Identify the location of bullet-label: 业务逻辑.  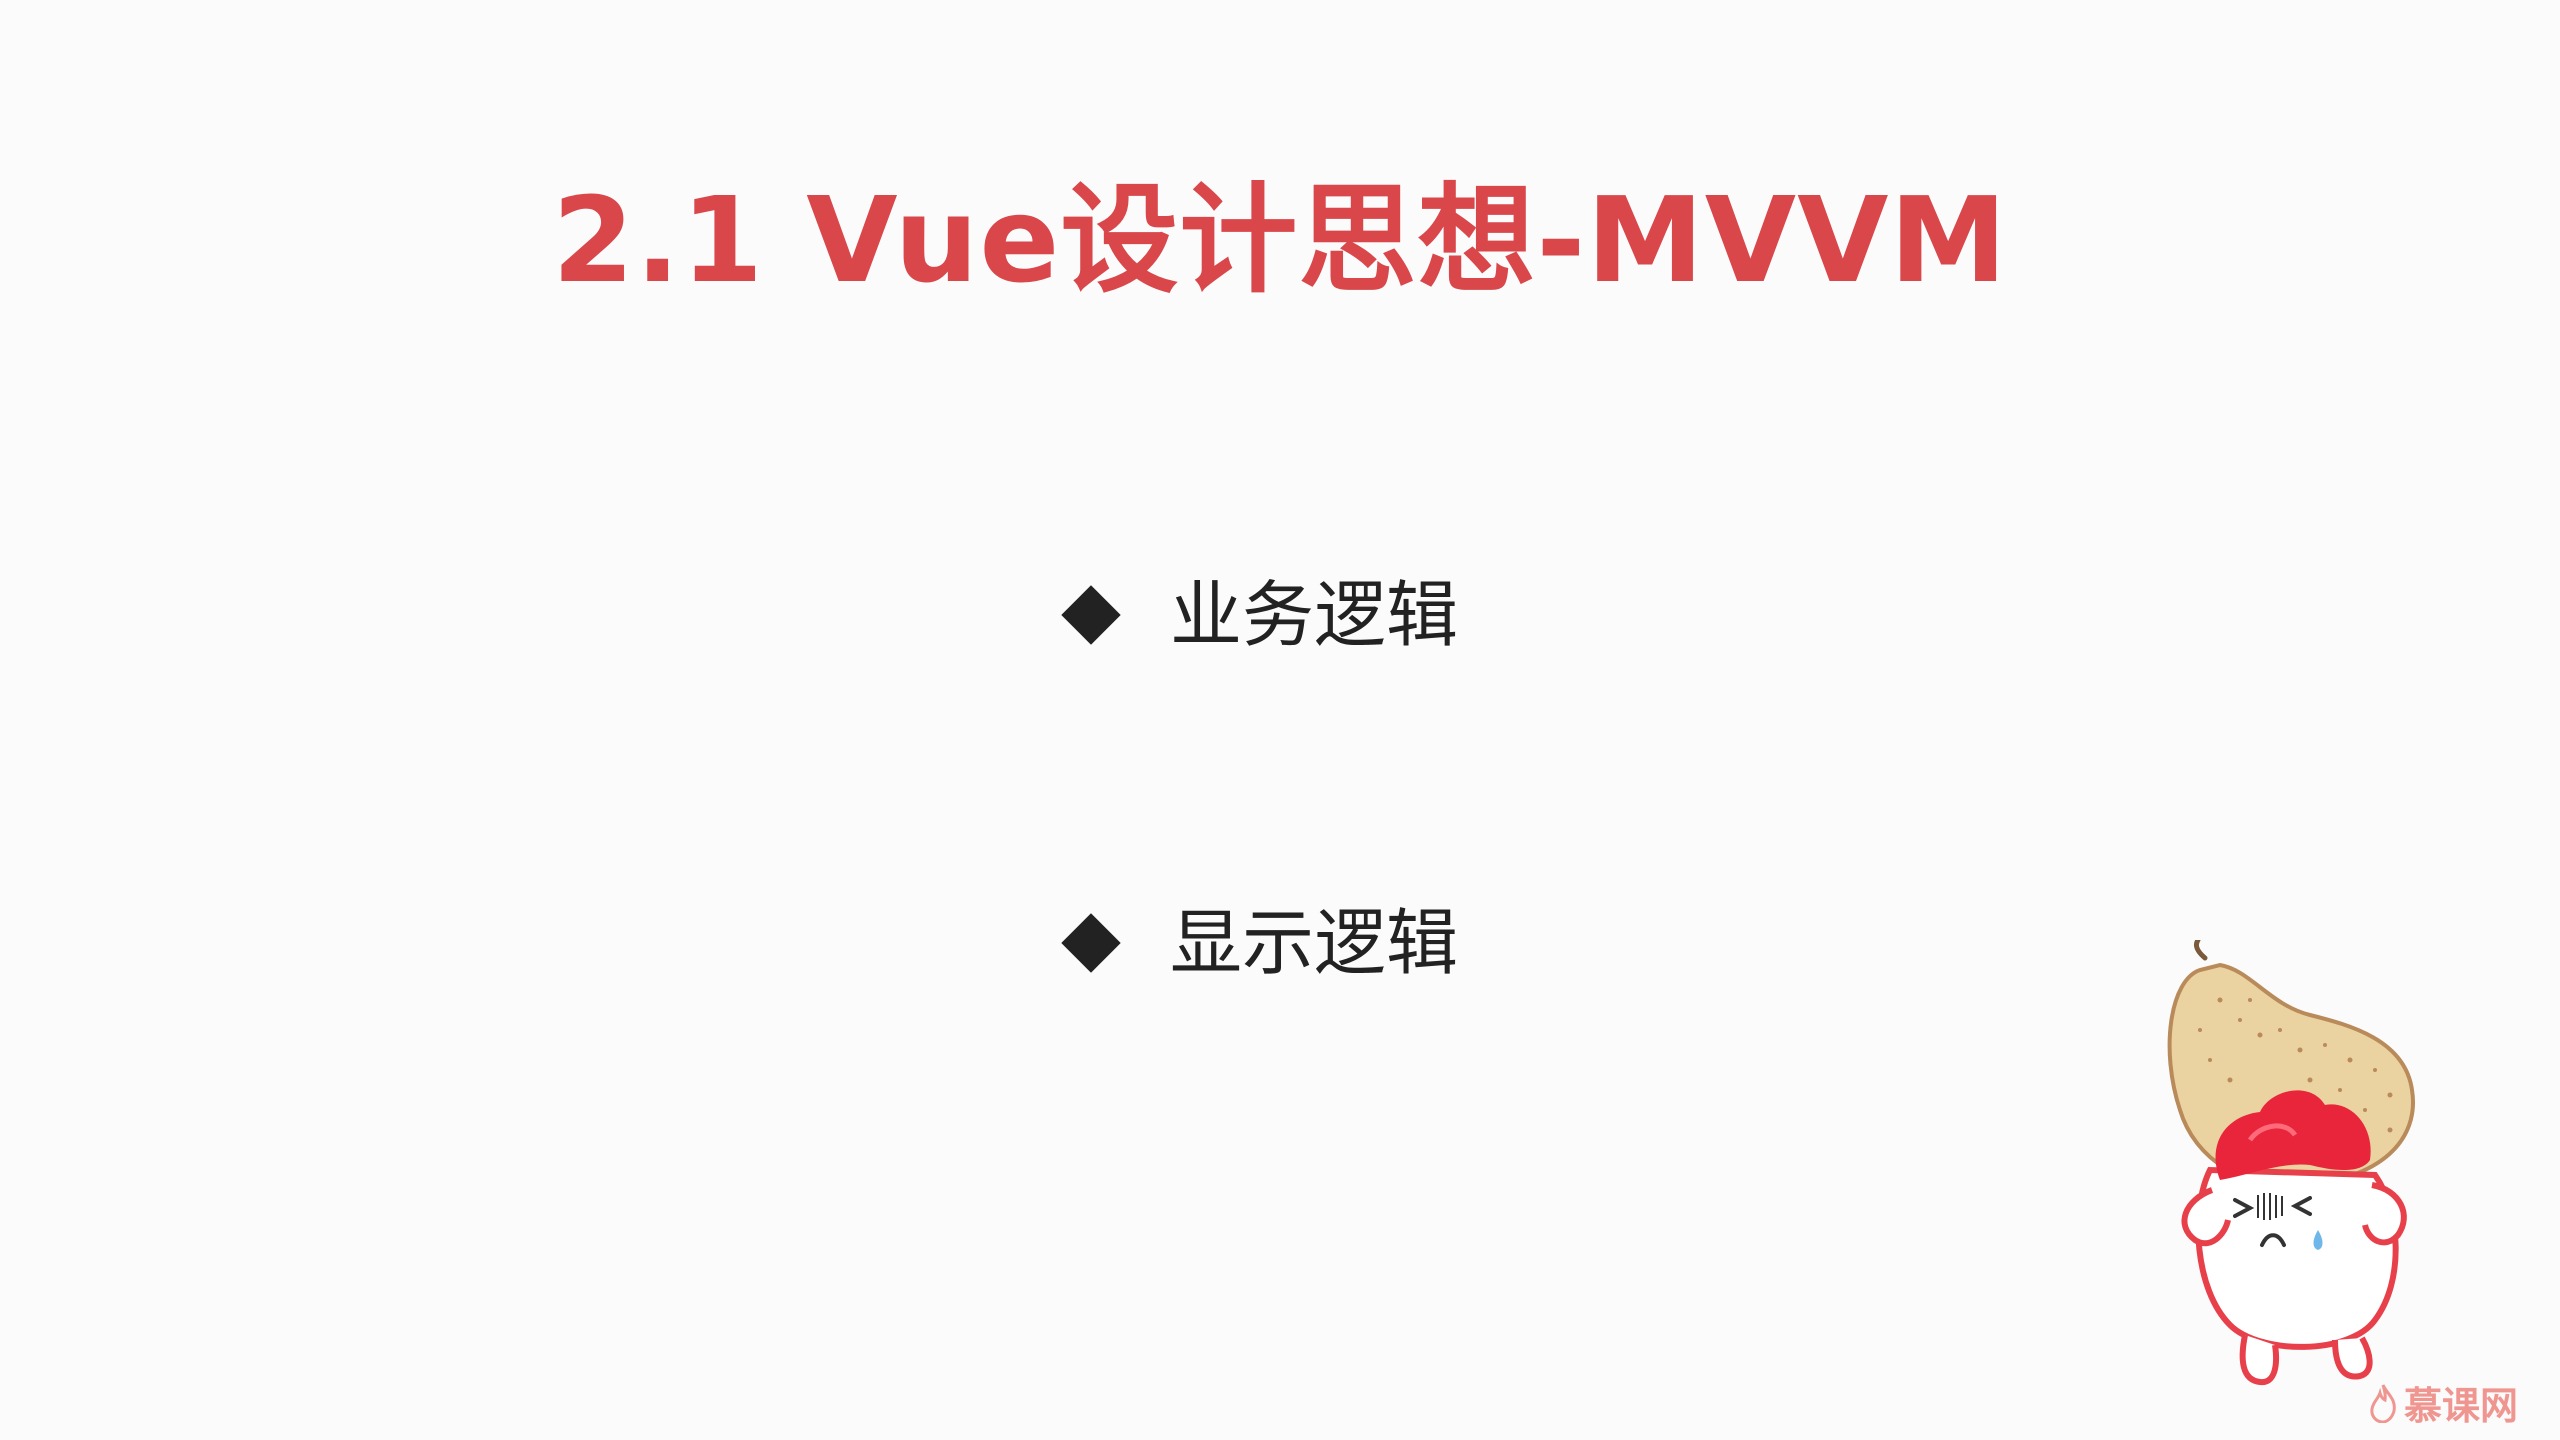
(1314, 615).